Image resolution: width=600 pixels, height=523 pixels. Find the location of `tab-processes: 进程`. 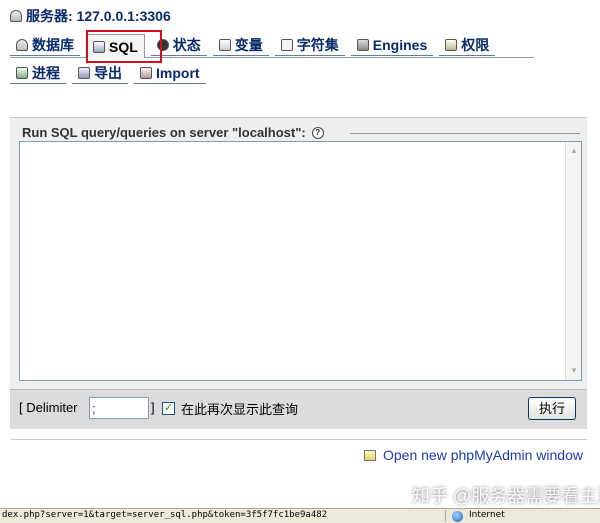

tab-processes: 进程 is located at coordinates (38, 73).